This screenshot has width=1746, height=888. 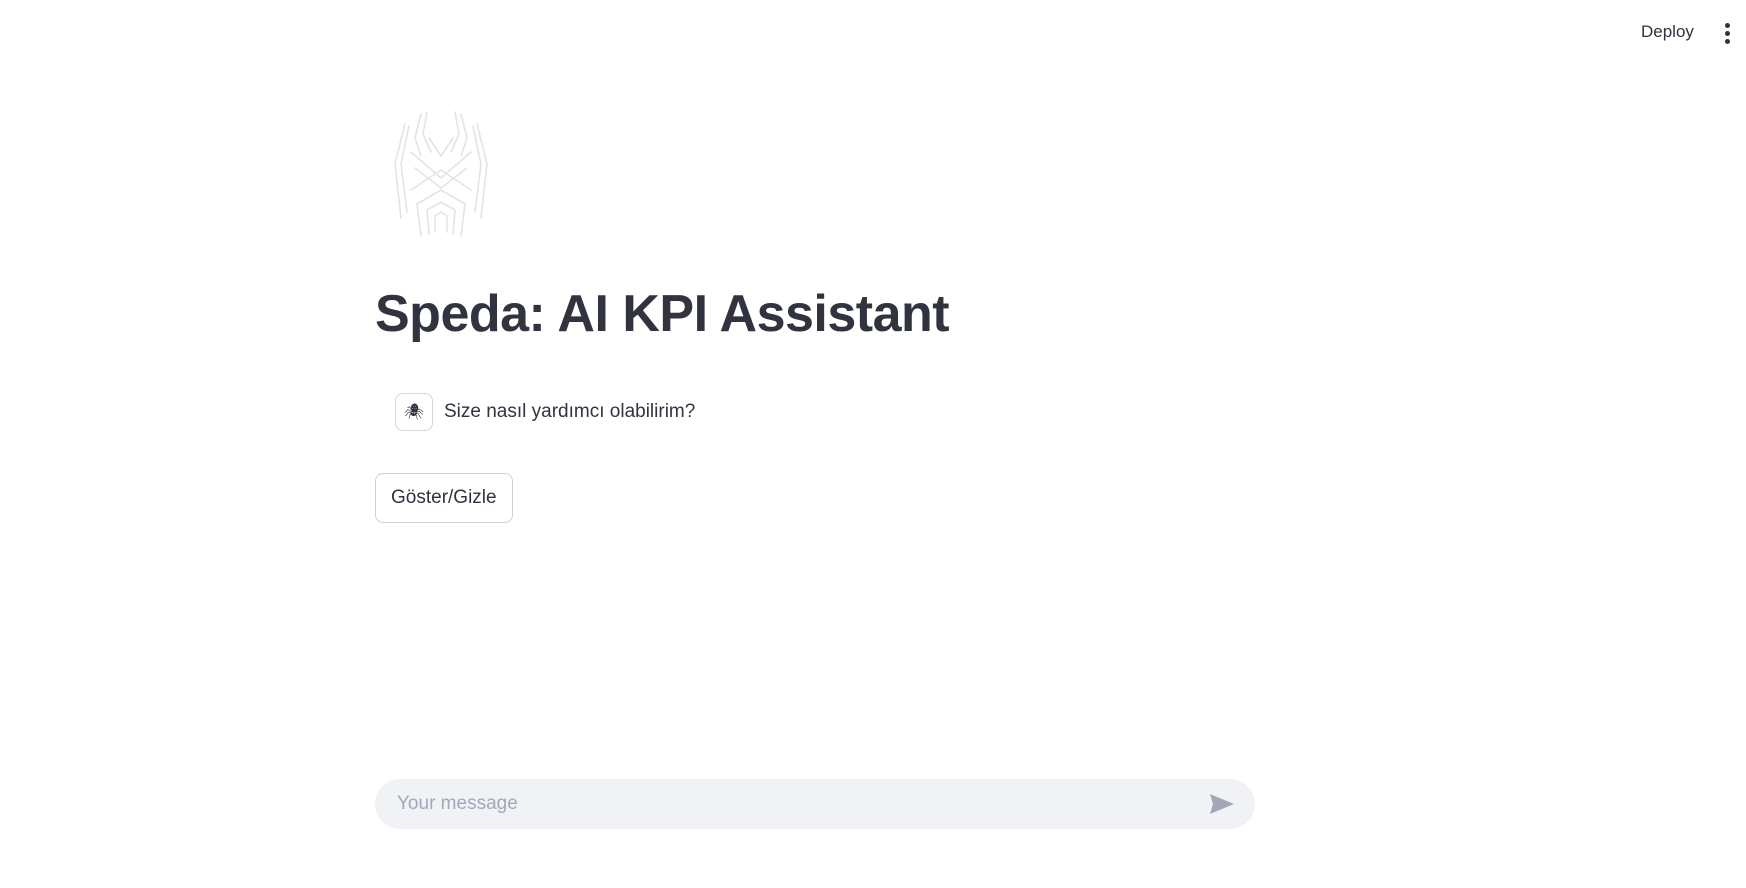 I want to click on chat-message-text: Size nasıl yardımcı olabilirim?, so click(x=570, y=411).